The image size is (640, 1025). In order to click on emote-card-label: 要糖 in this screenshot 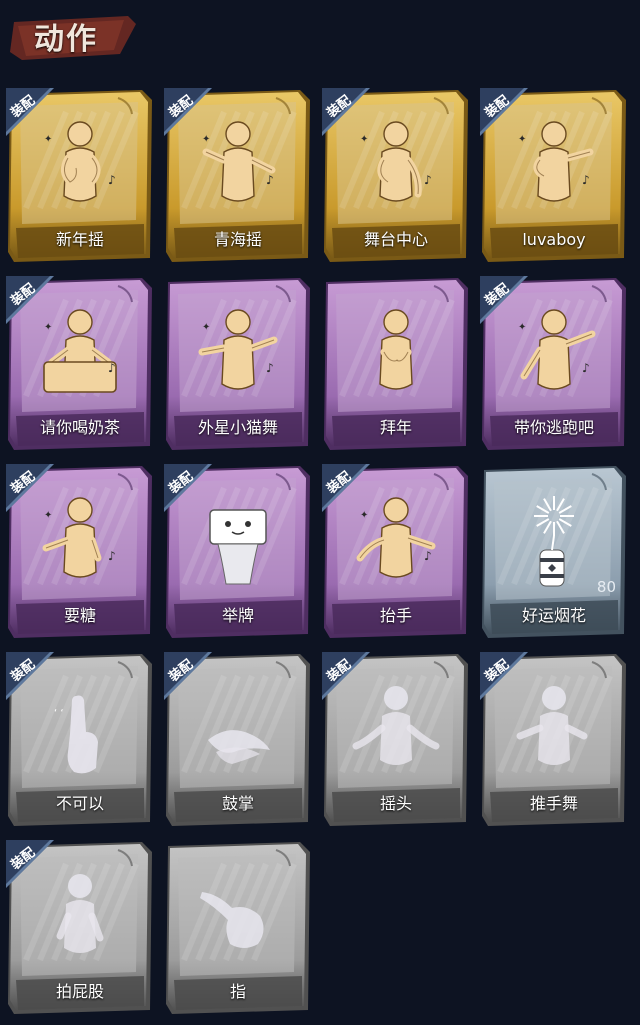, I will do `click(79, 615)`.